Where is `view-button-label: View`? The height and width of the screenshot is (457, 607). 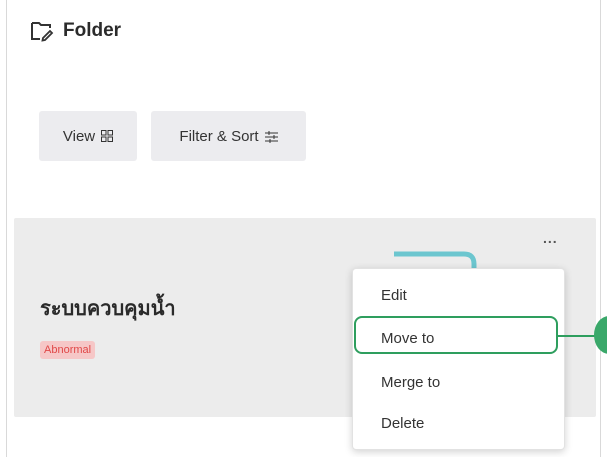
view-button-label: View is located at coordinates (79, 136).